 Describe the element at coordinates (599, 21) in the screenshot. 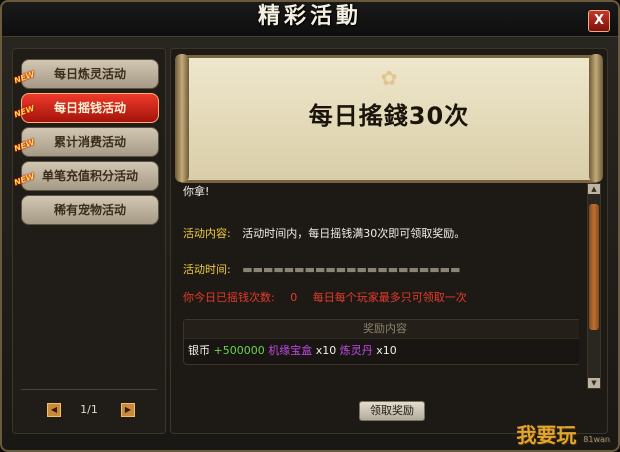

I see `close-button: X` at that location.